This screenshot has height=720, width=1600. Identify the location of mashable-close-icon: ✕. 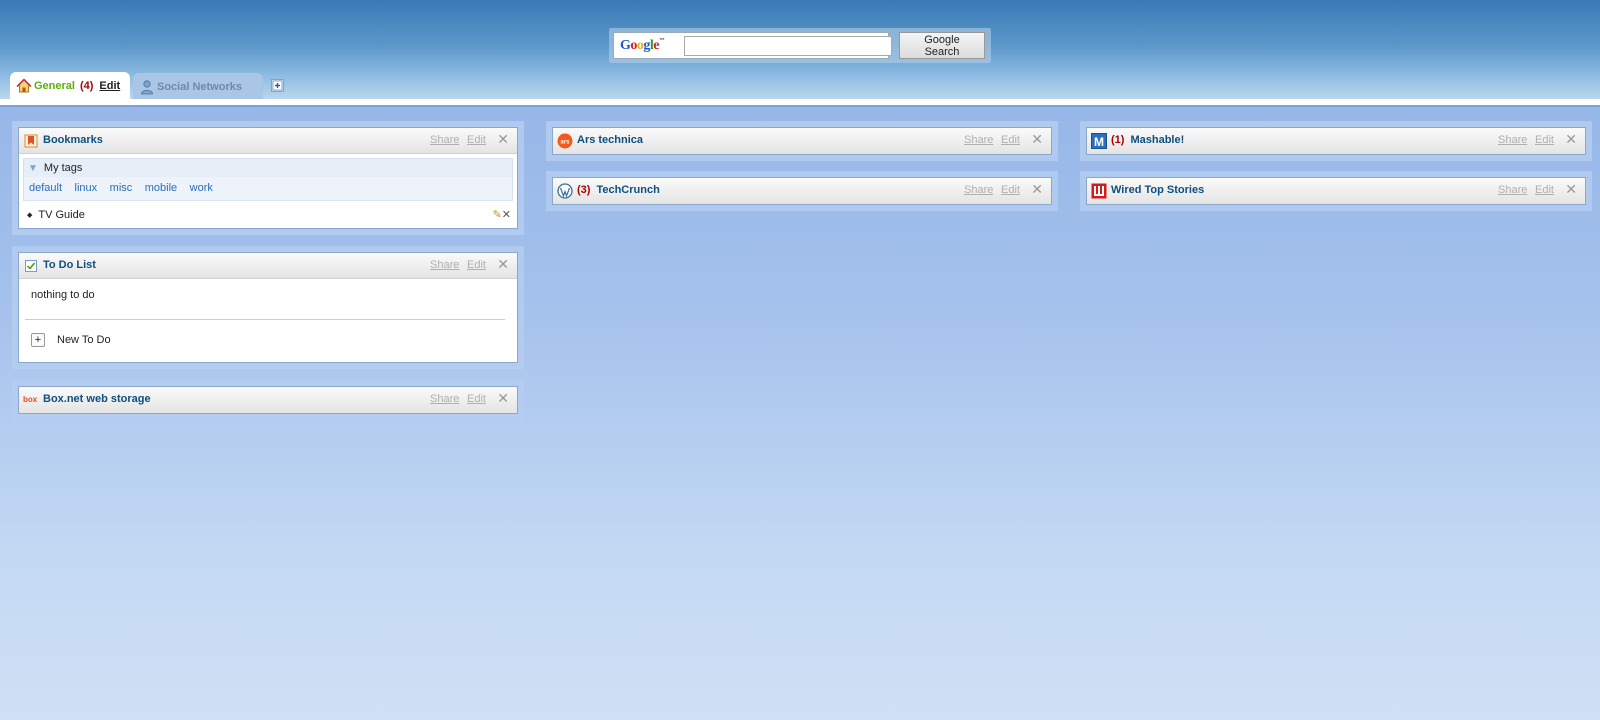
(1571, 140).